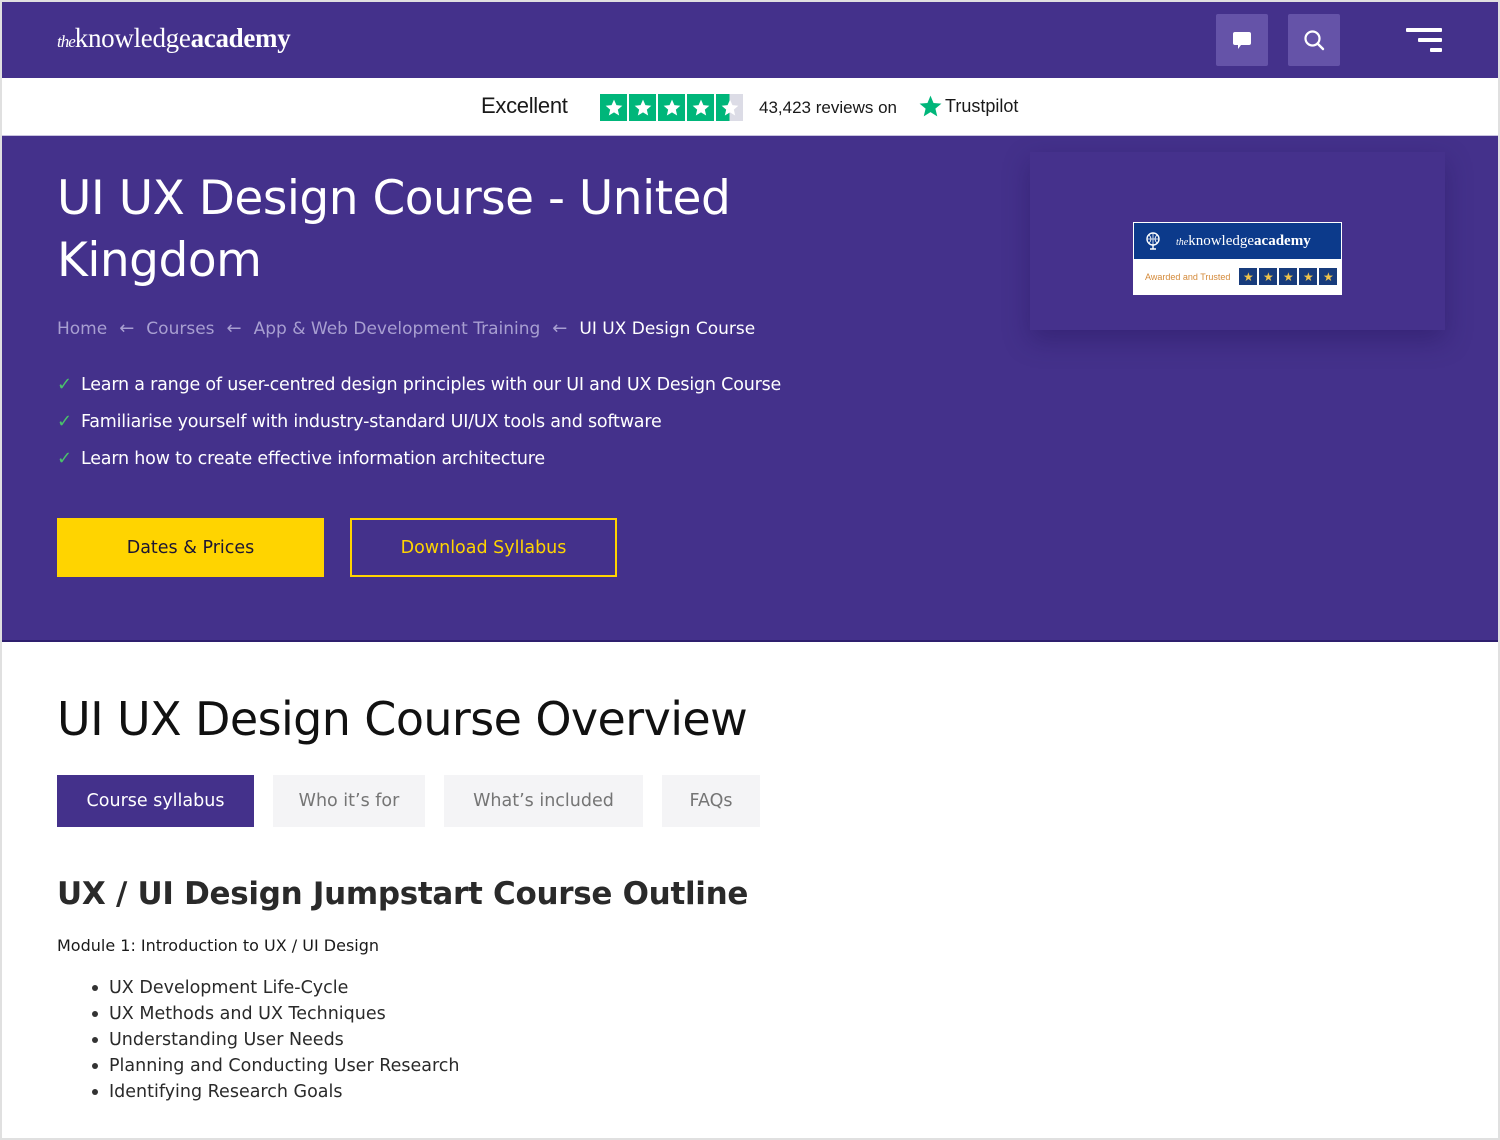 Image resolution: width=1500 pixels, height=1140 pixels. I want to click on list-item: Understanding User Needs, so click(275, 1040).